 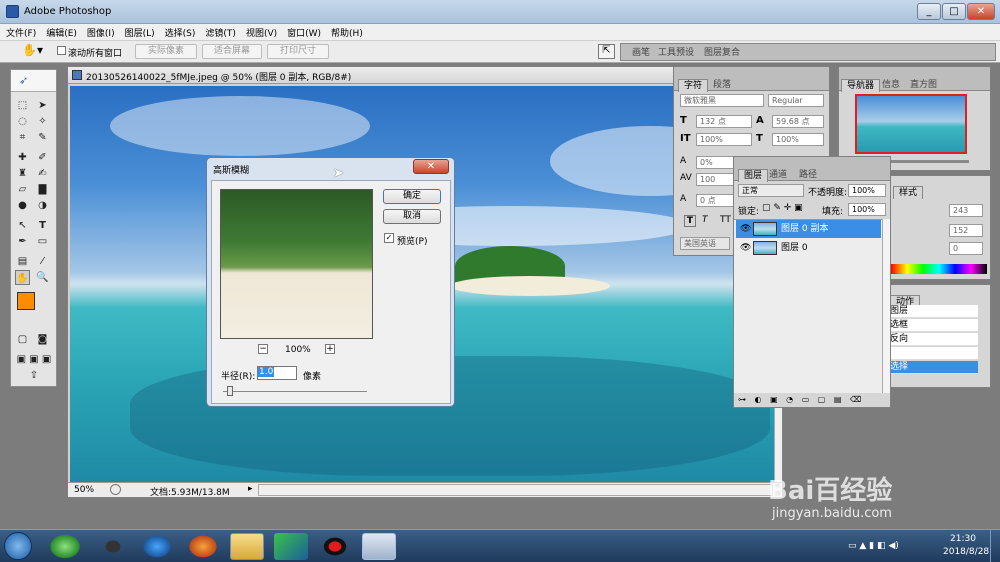 I want to click on taskbar-app-photoshop-icon, so click(x=379, y=546).